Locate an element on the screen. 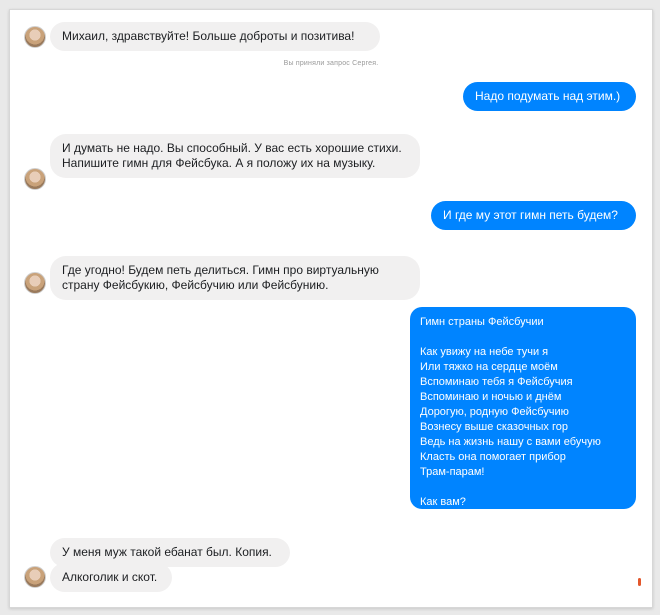 This screenshot has height=615, width=660. poem-line: Вознесу выше сказочных гор is located at coordinates (494, 427).